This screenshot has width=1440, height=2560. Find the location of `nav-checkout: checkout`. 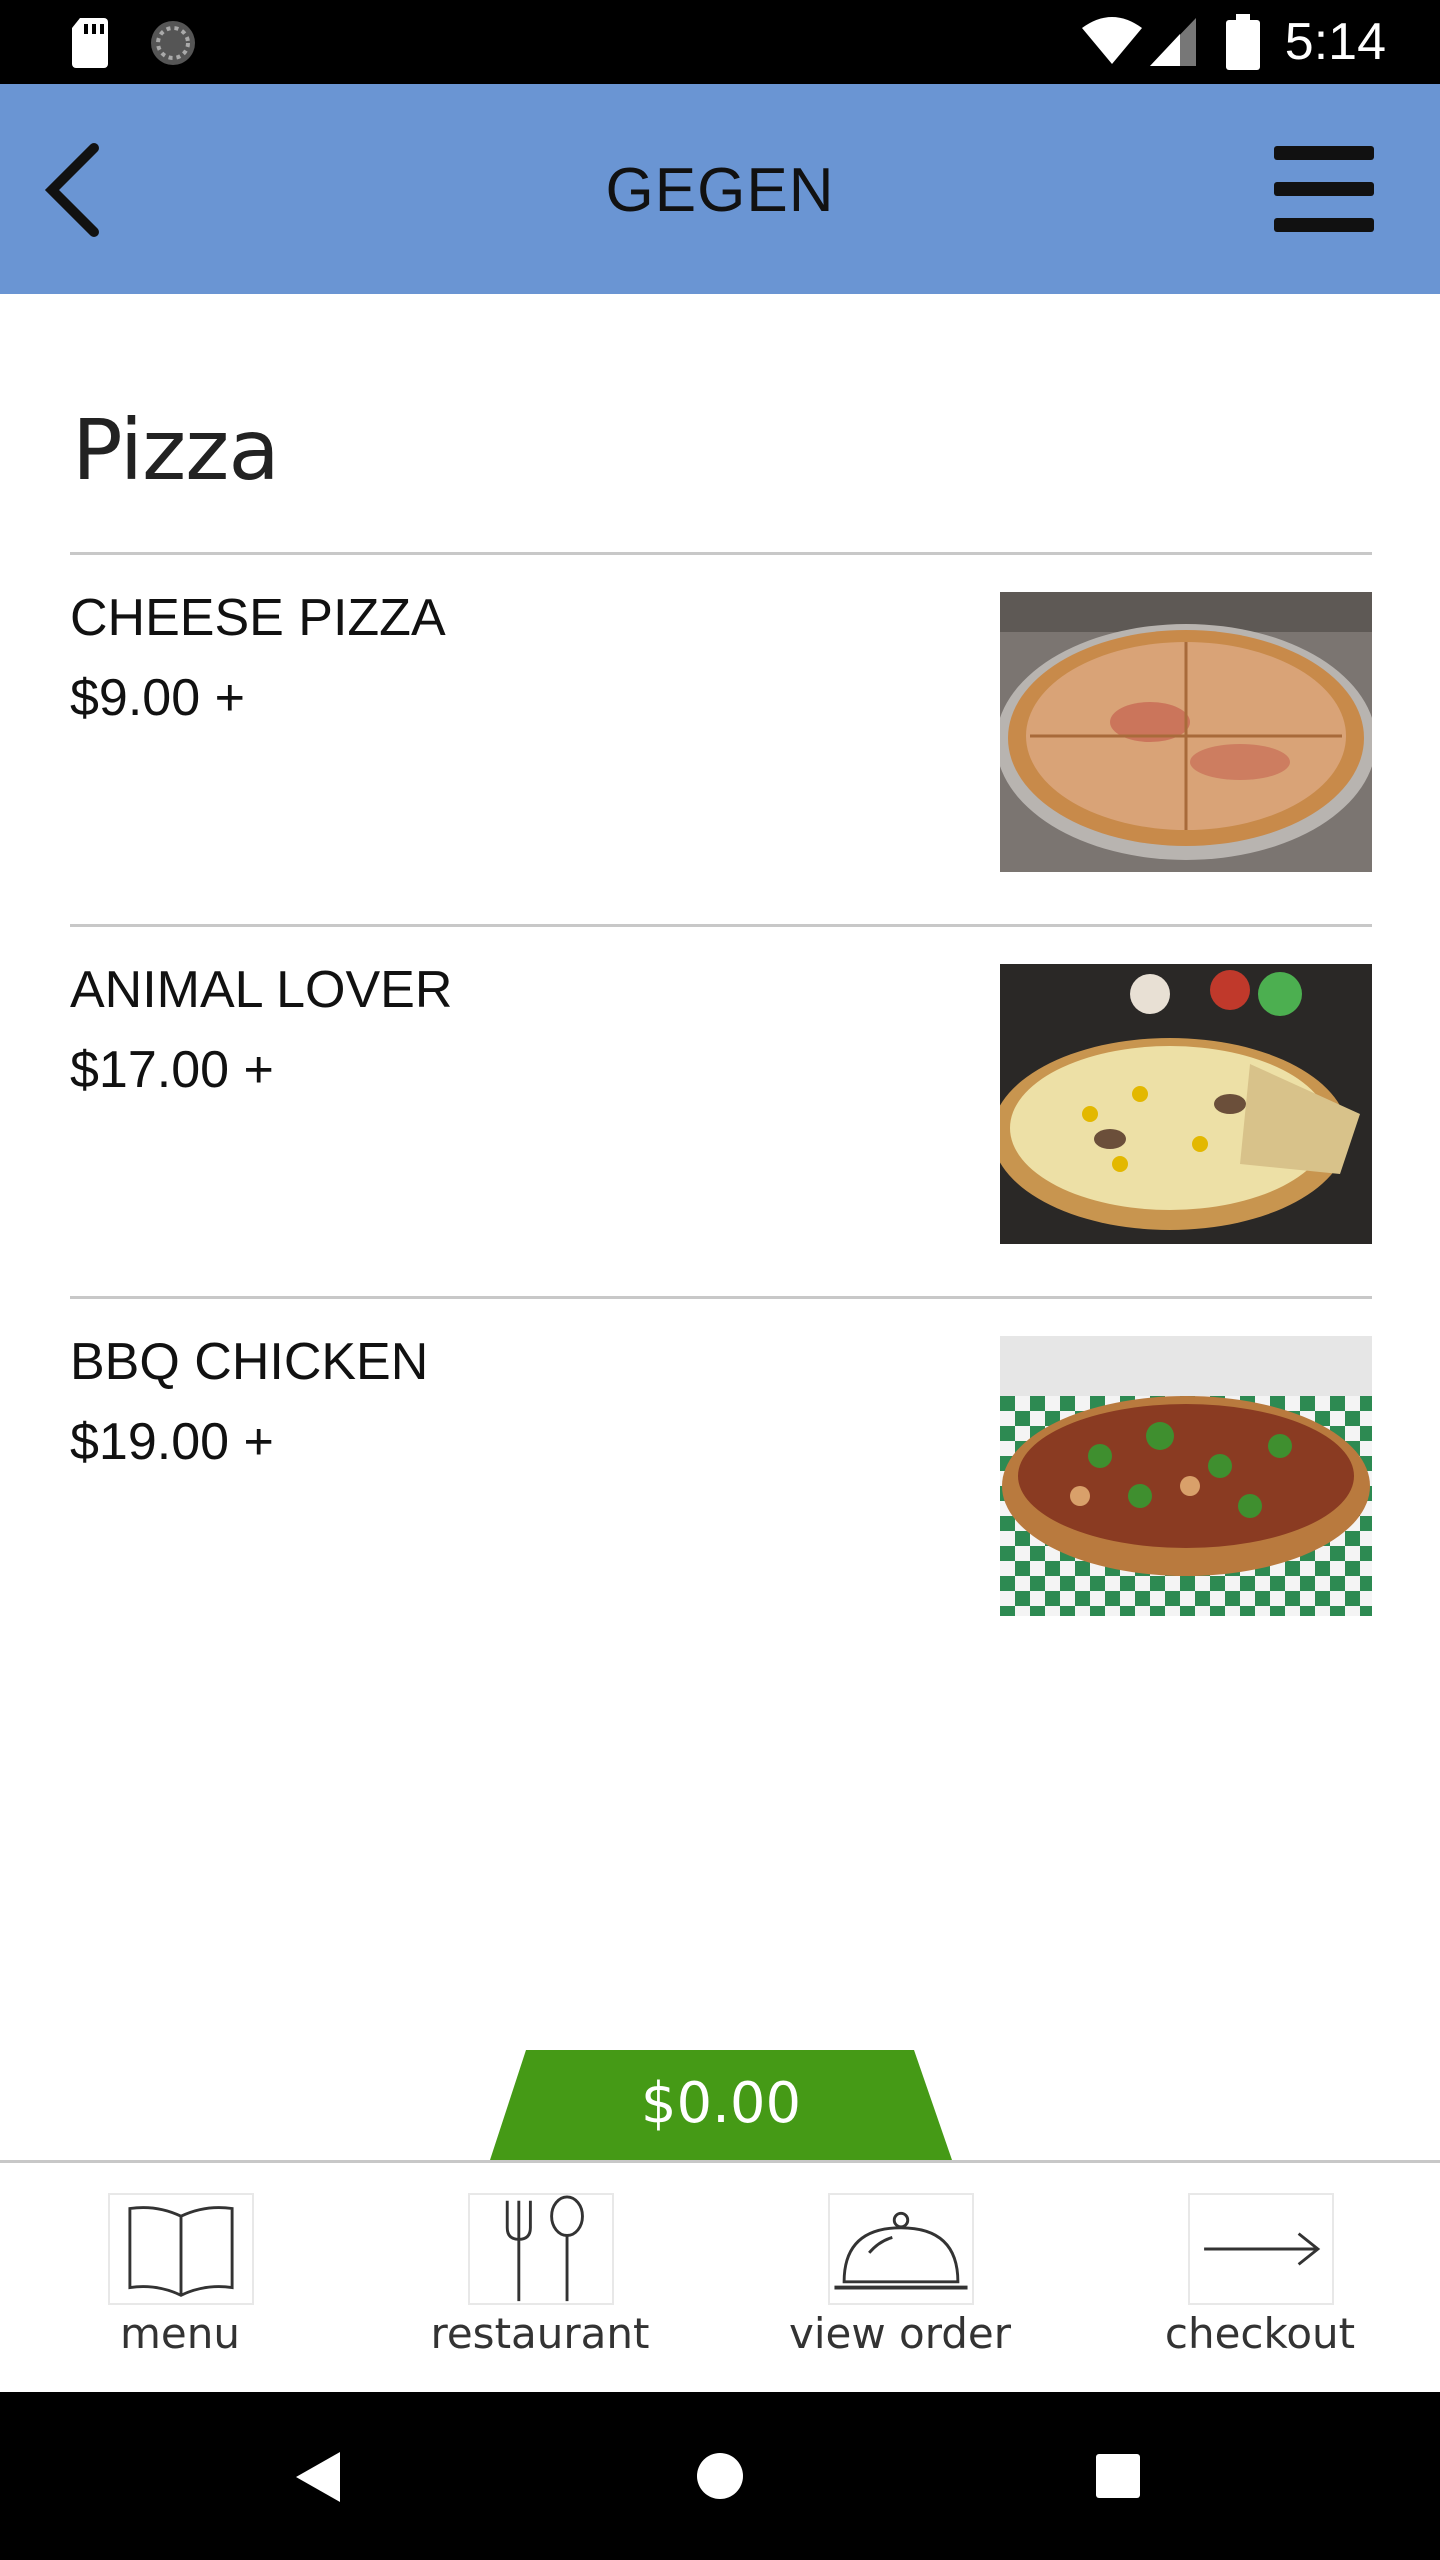

nav-checkout: checkout is located at coordinates (1260, 2288).